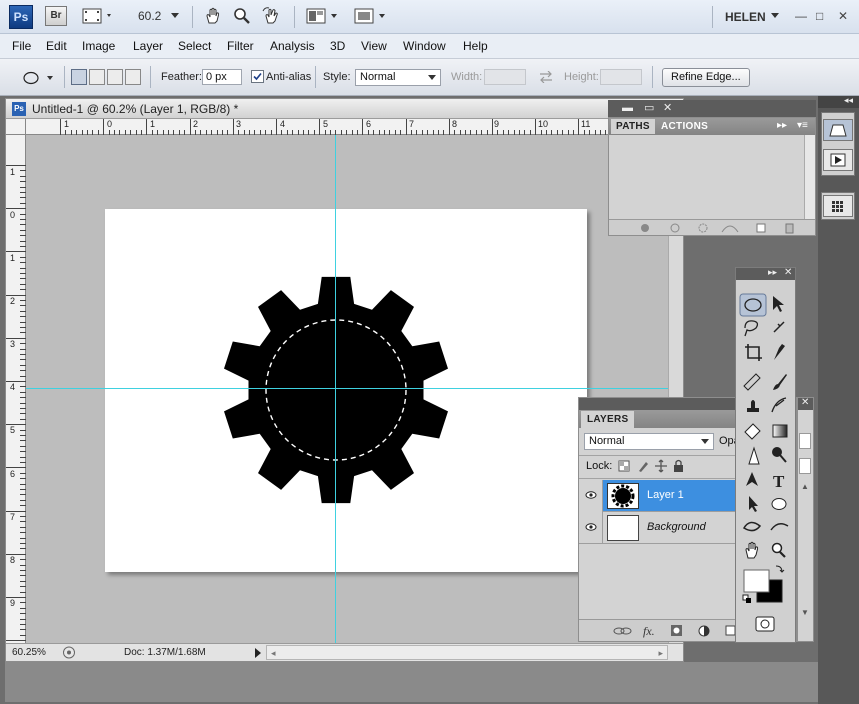  I want to click on rotate-view-icon, so click(272, 16).